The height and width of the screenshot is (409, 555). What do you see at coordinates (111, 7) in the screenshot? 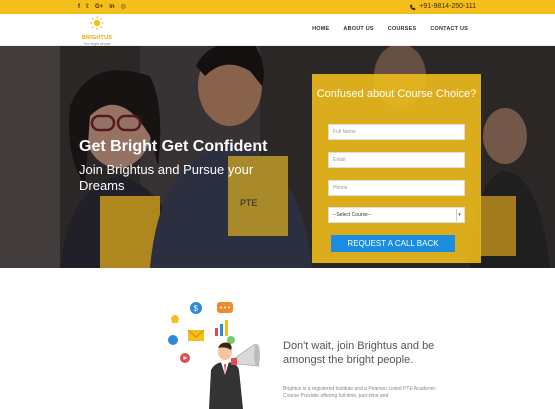
I see `linkedin-icon: in` at bounding box center [111, 7].